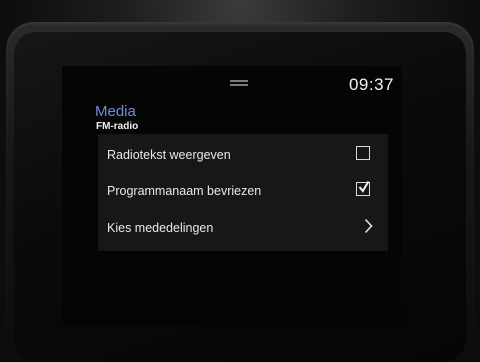 This screenshot has width=480, height=362. I want to click on checkbox-checked-icon, so click(363, 188).